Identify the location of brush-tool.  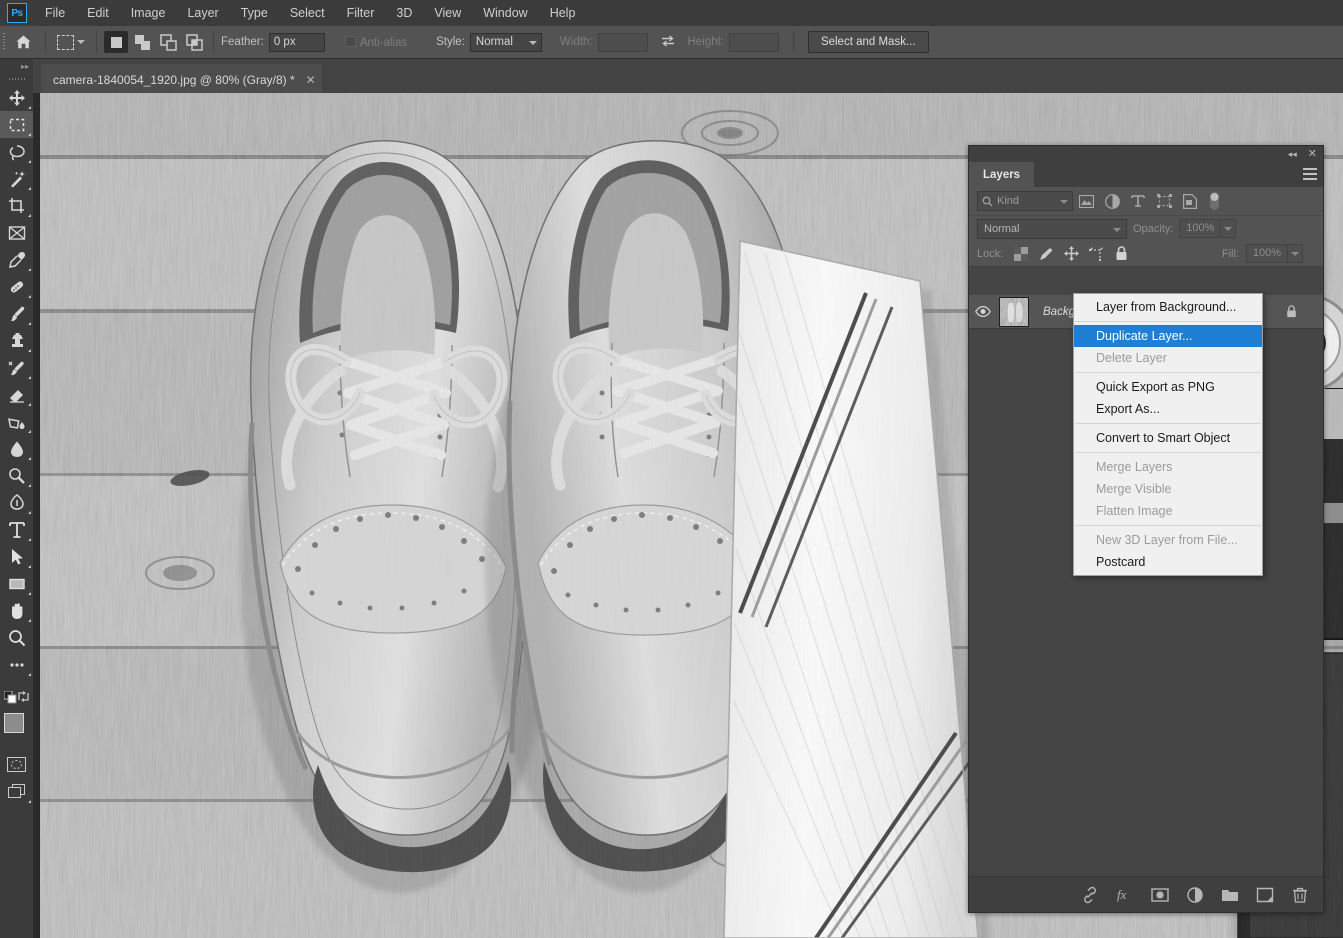
(16, 313).